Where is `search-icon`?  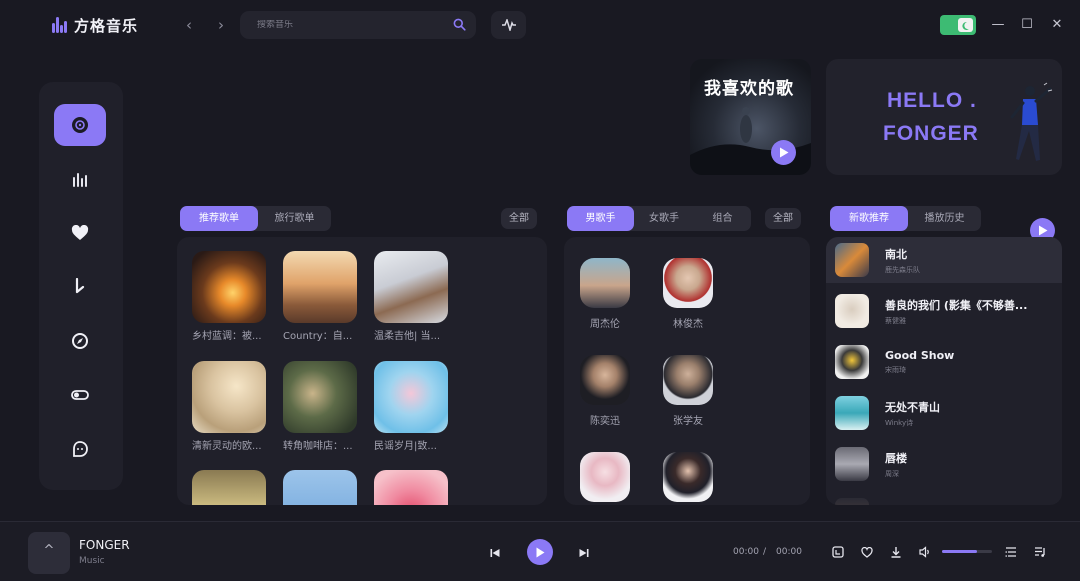
search-icon is located at coordinates (459, 25).